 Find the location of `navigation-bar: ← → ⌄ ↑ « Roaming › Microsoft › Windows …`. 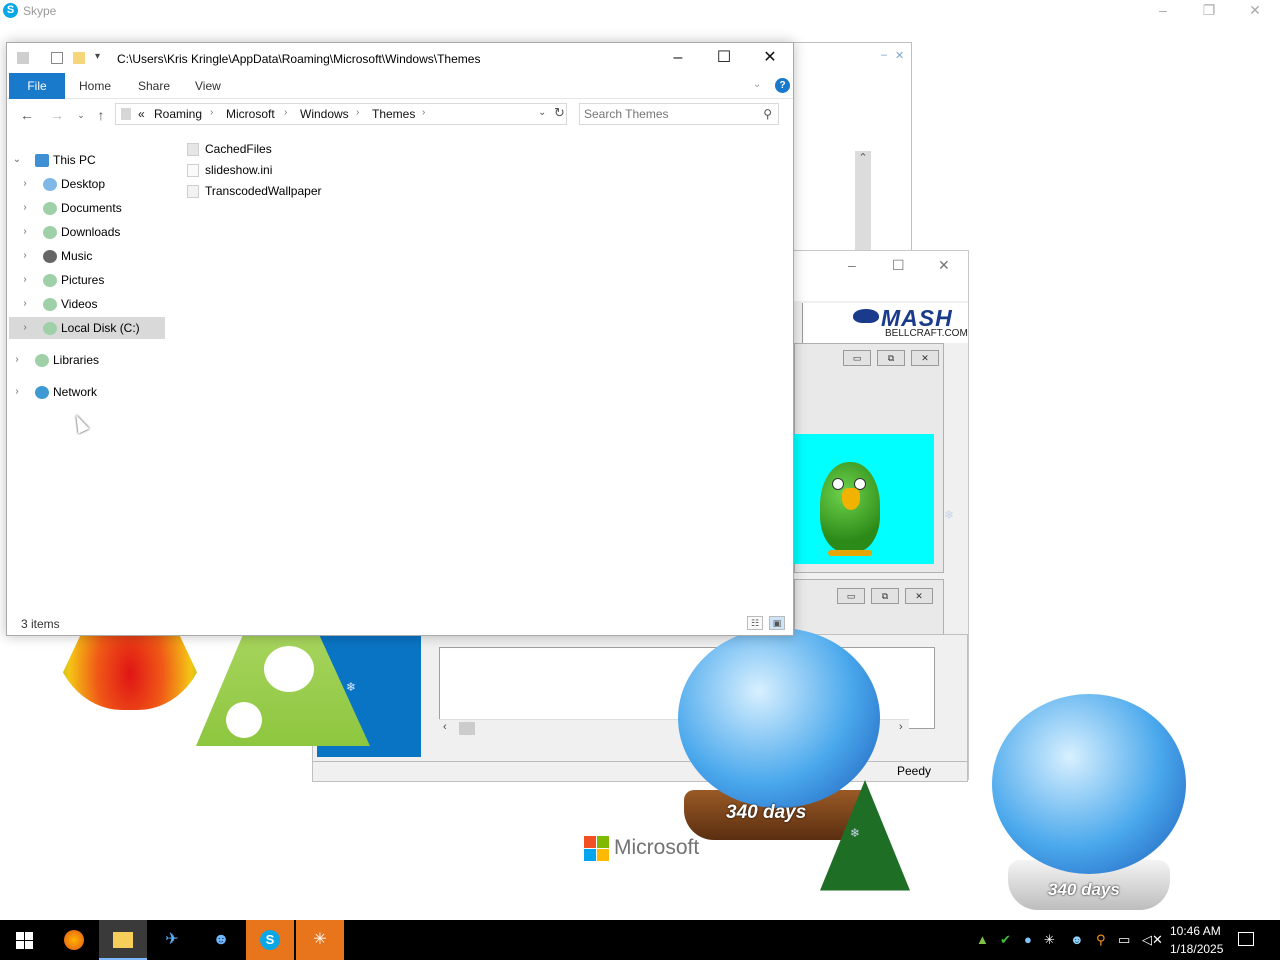

navigation-bar: ← → ⌄ ↑ « Roaming › Microsoft › Windows … is located at coordinates (400, 115).